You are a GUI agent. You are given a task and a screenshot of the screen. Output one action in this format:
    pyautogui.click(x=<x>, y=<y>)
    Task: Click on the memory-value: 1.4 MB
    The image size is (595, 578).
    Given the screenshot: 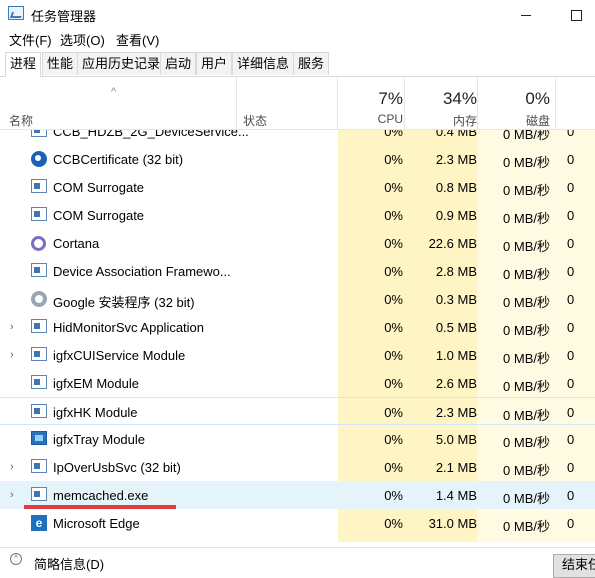 What is the action you would take?
    pyautogui.click(x=456, y=495)
    